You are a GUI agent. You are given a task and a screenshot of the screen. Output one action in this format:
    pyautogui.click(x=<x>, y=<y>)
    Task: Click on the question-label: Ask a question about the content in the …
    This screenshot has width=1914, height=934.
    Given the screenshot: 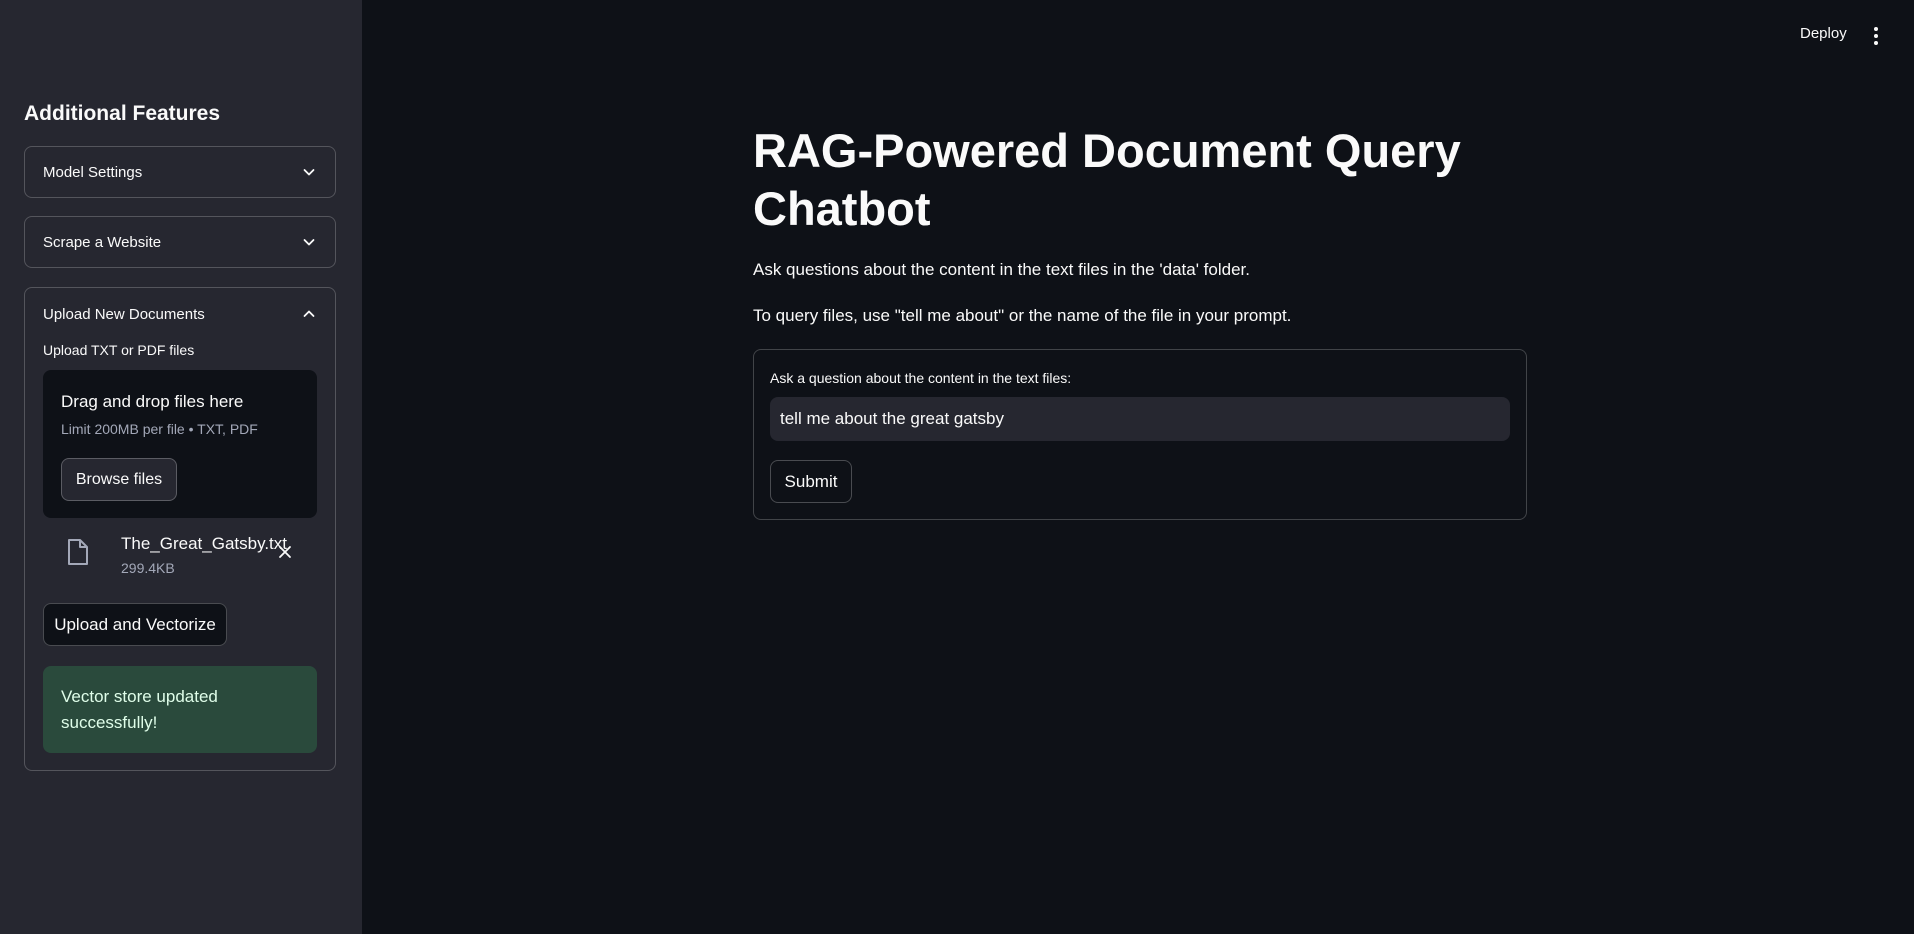 What is the action you would take?
    pyautogui.click(x=921, y=378)
    